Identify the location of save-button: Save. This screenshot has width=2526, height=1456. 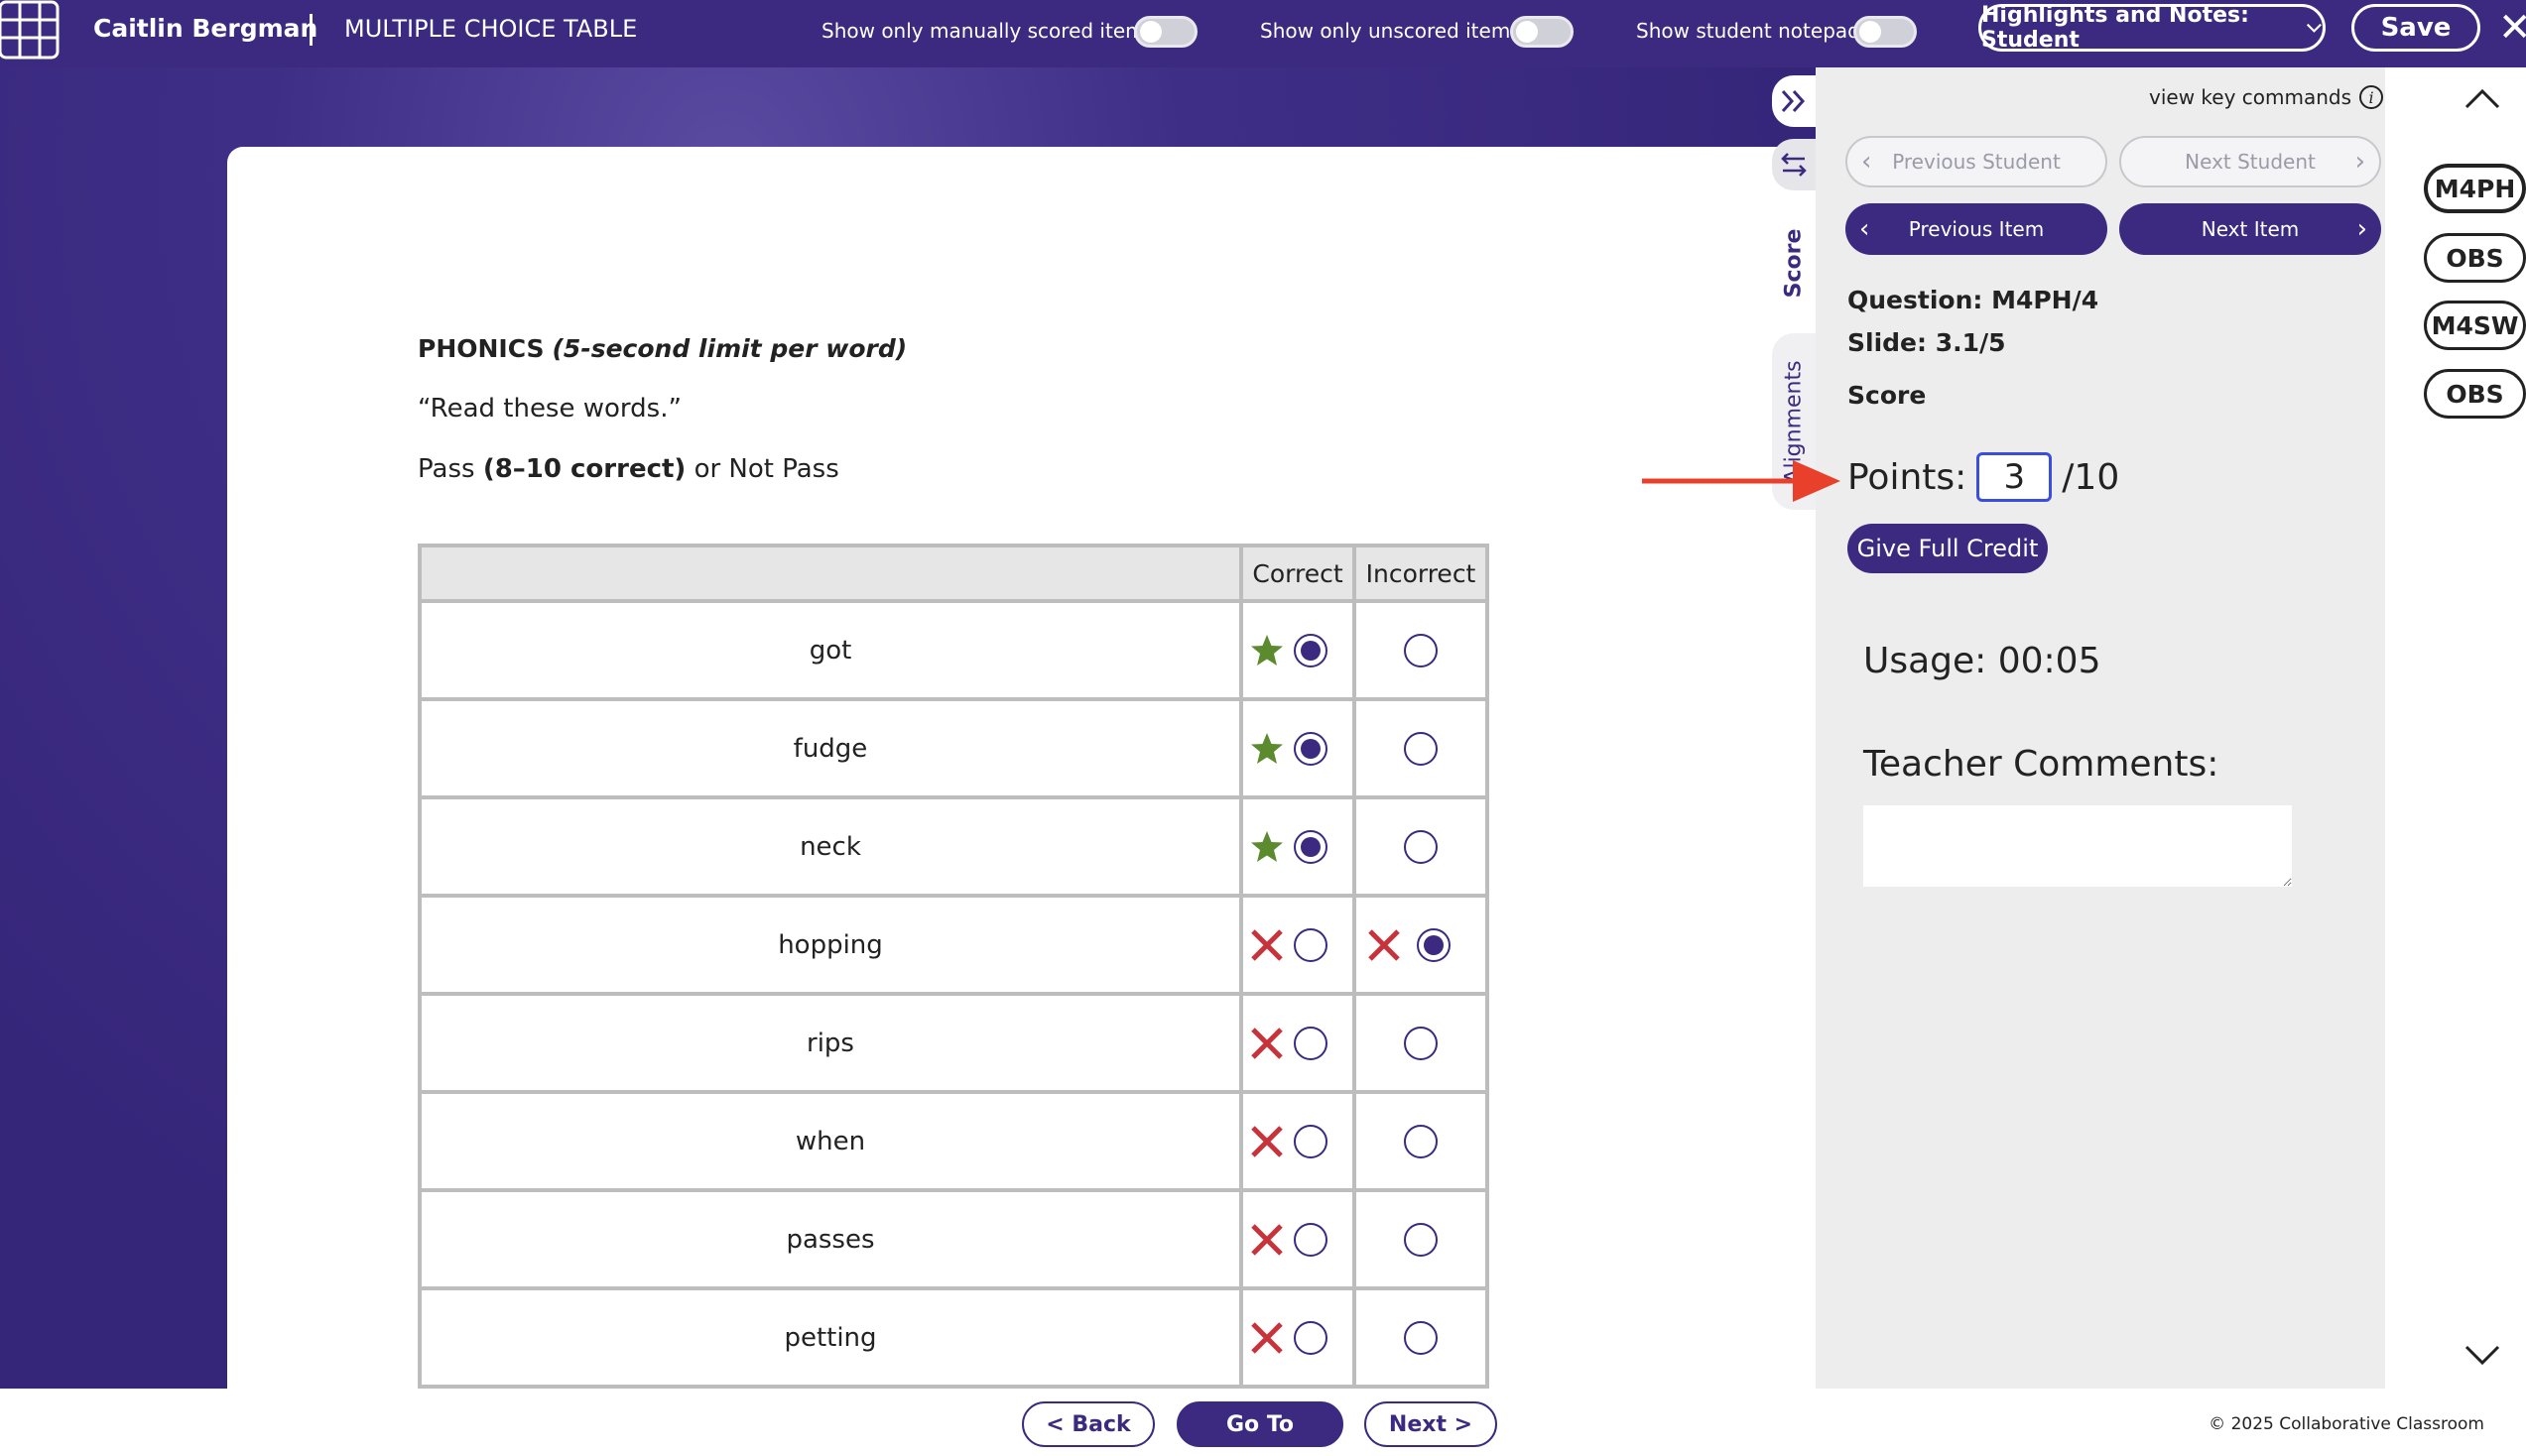
(2415, 28).